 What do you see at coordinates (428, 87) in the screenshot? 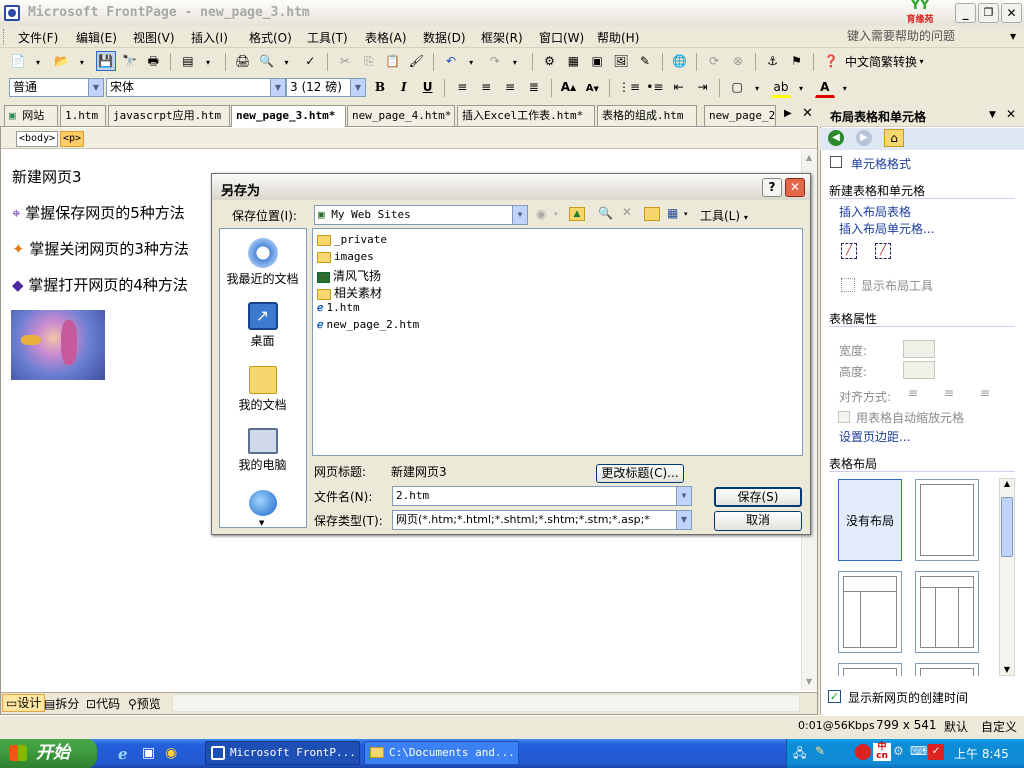
I see `underline-icon: U` at bounding box center [428, 87].